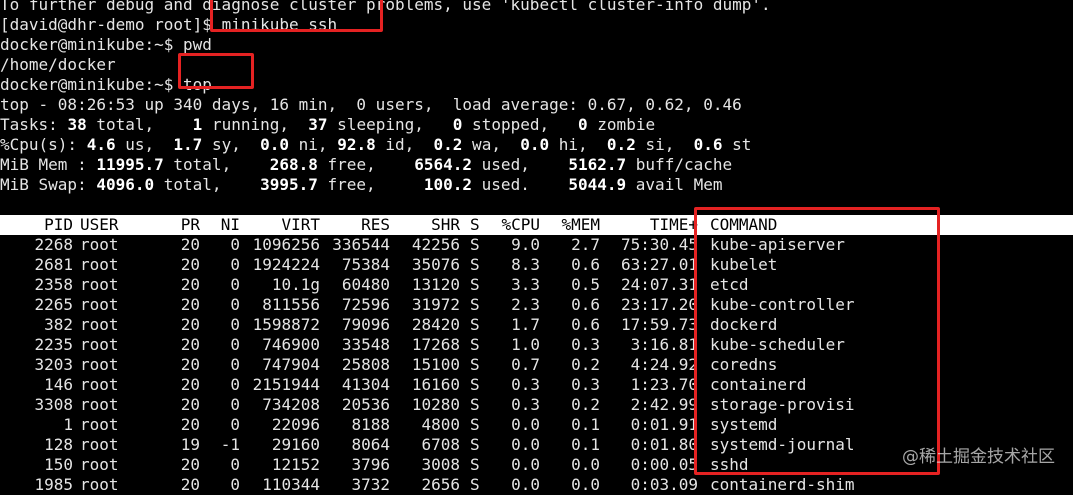  I want to click on cell-pid: 150, so click(58, 464).